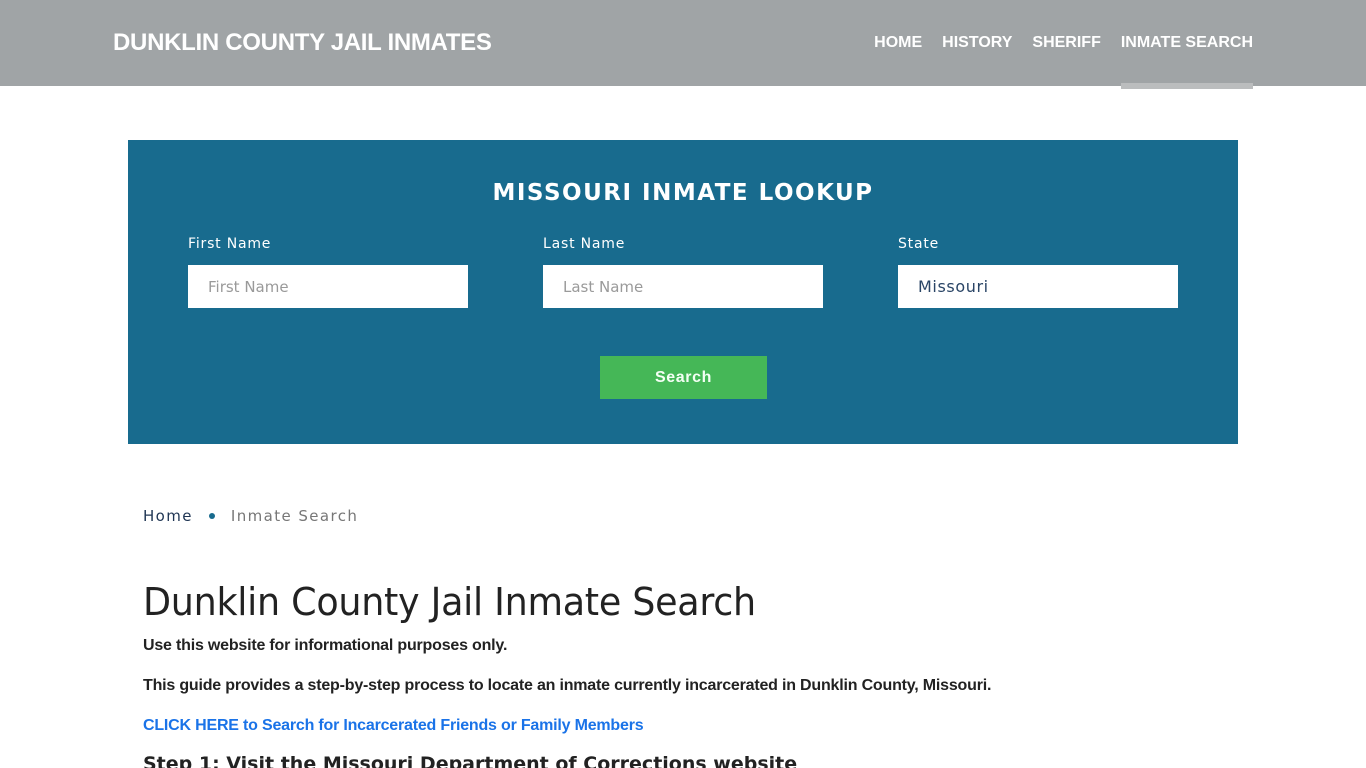 The width and height of the screenshot is (1366, 768). Describe the element at coordinates (230, 244) in the screenshot. I see `first-name-label: First Name` at that location.